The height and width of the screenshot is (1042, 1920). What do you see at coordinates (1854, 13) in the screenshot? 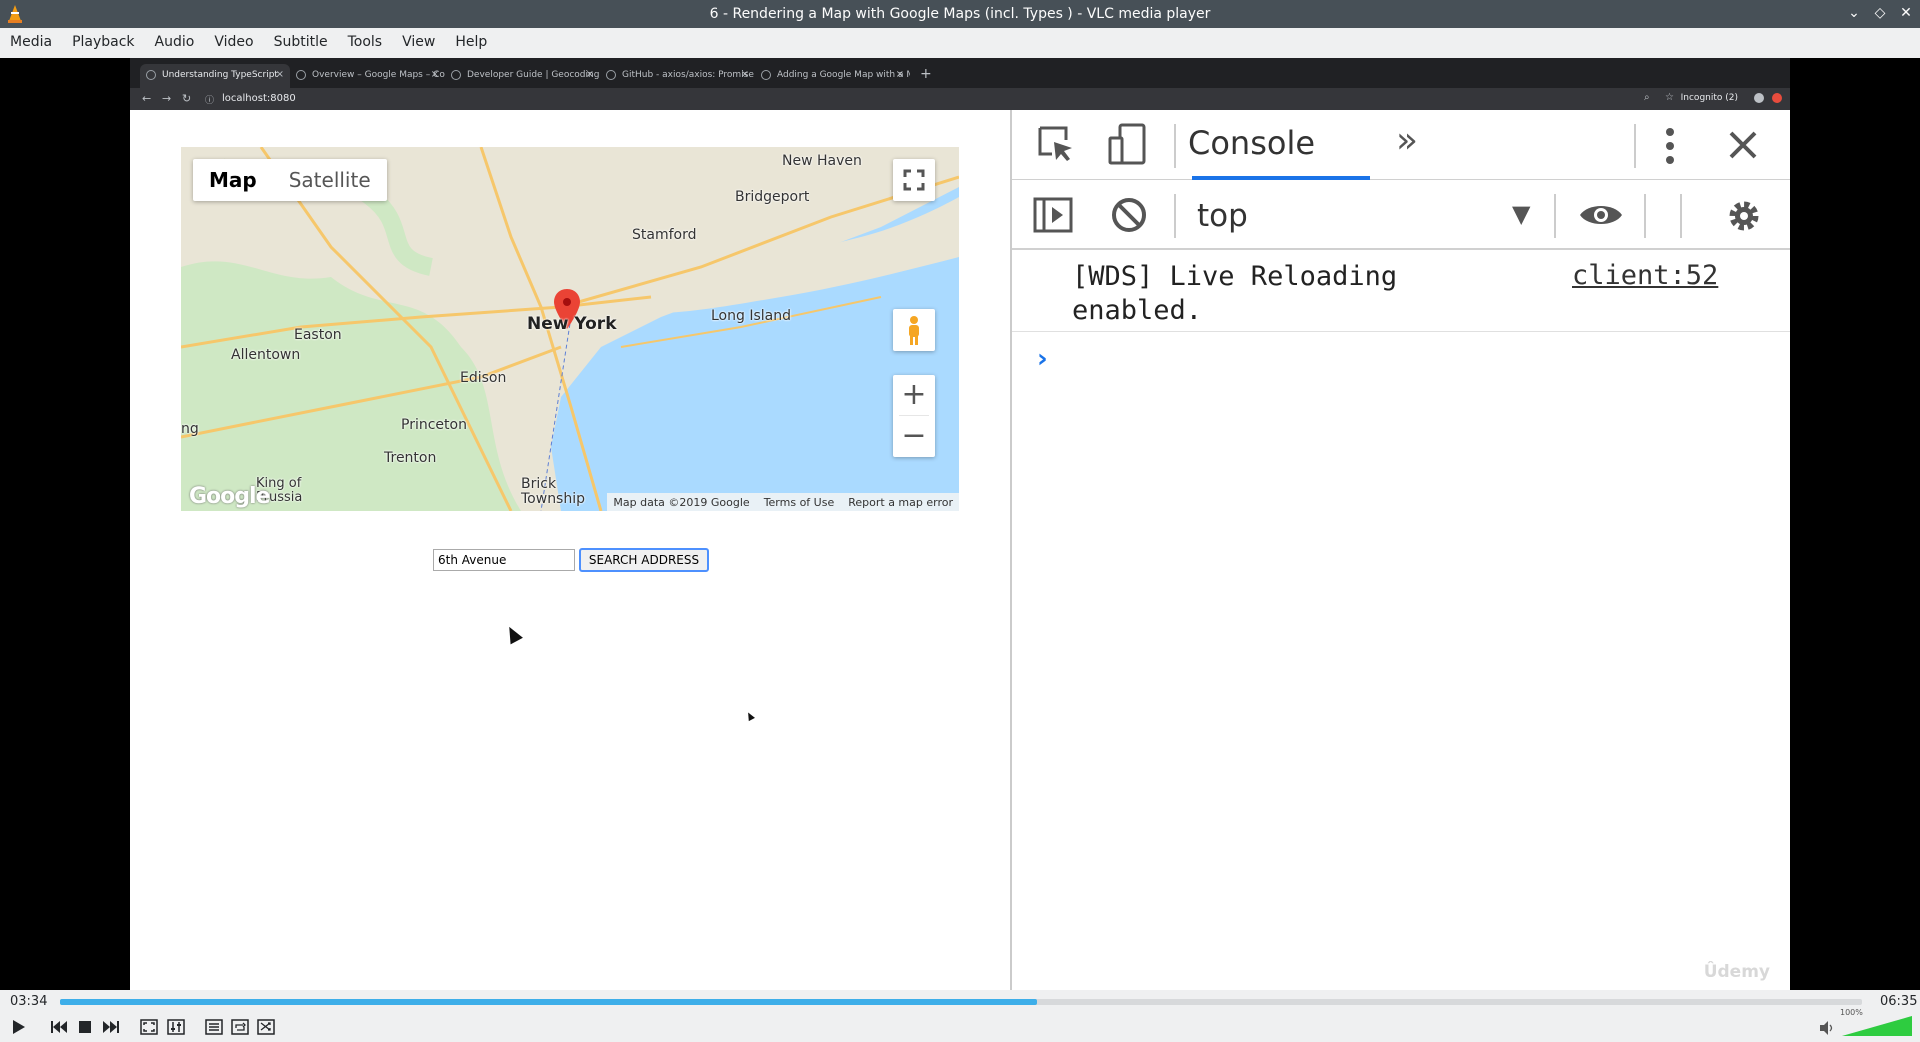
I see `minimize-icon: ⌄` at bounding box center [1854, 13].